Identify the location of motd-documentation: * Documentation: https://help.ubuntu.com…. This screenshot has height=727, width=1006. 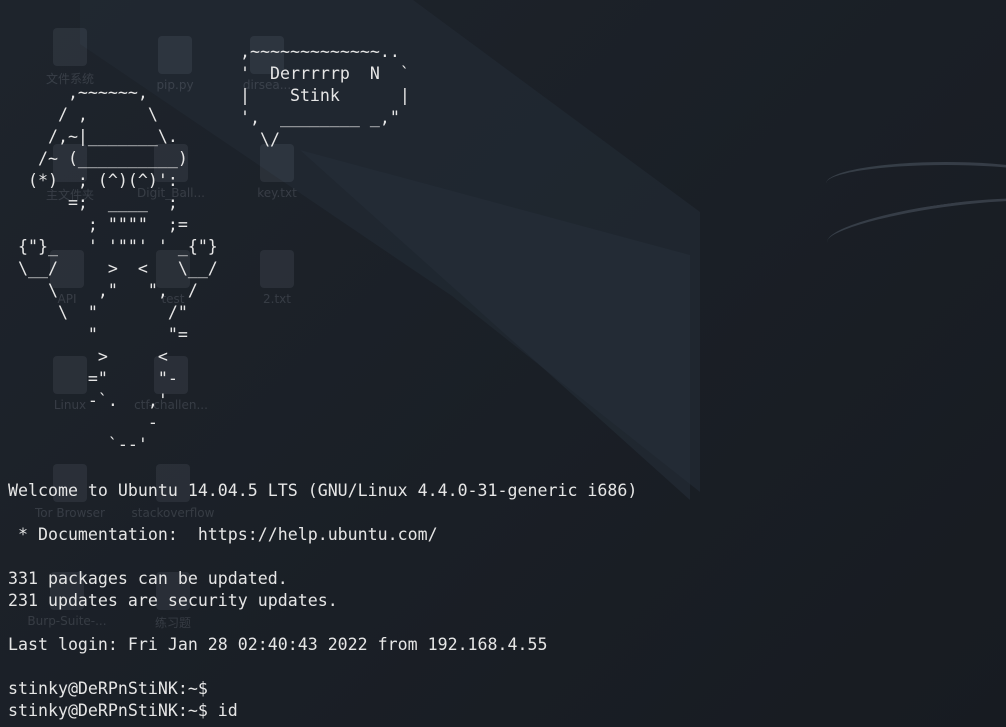
(223, 534).